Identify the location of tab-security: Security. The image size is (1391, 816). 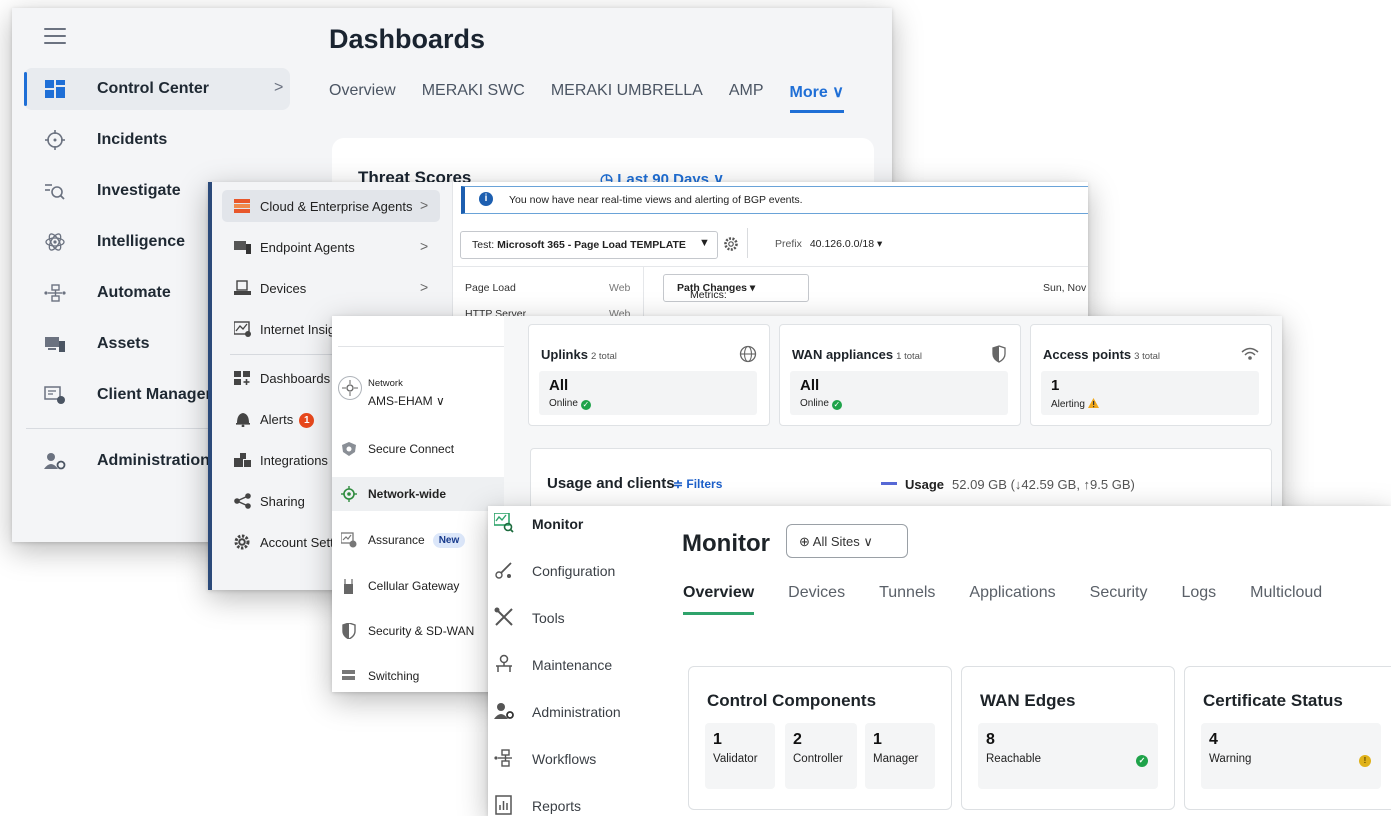
(1119, 599).